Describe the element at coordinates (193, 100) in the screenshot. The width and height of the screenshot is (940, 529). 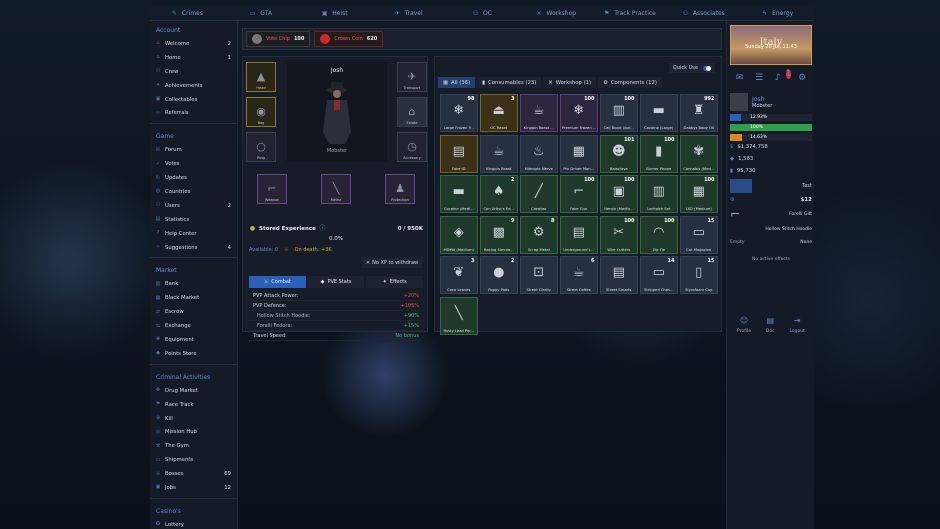
I see `sidebar-item-collectables: ▣ Collectables` at that location.